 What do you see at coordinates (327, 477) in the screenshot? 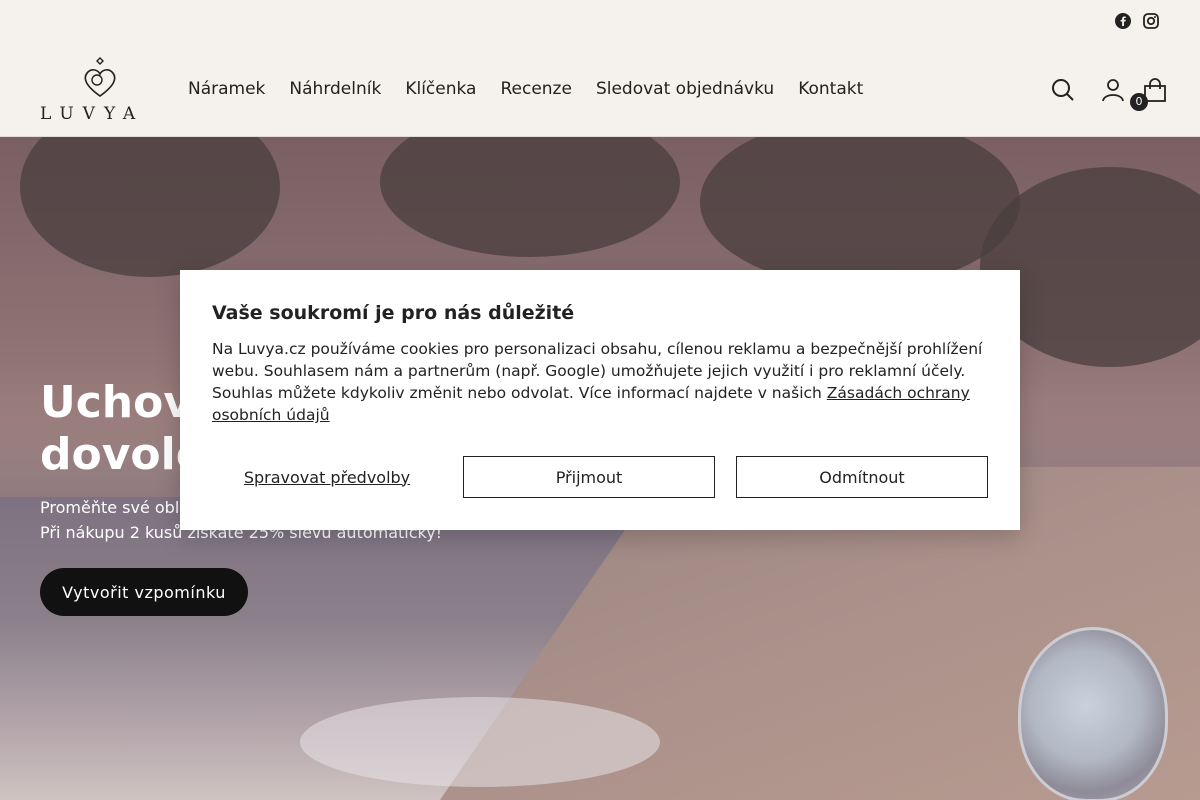
I see `manage-preferences-button: Spravovat předvolby` at bounding box center [327, 477].